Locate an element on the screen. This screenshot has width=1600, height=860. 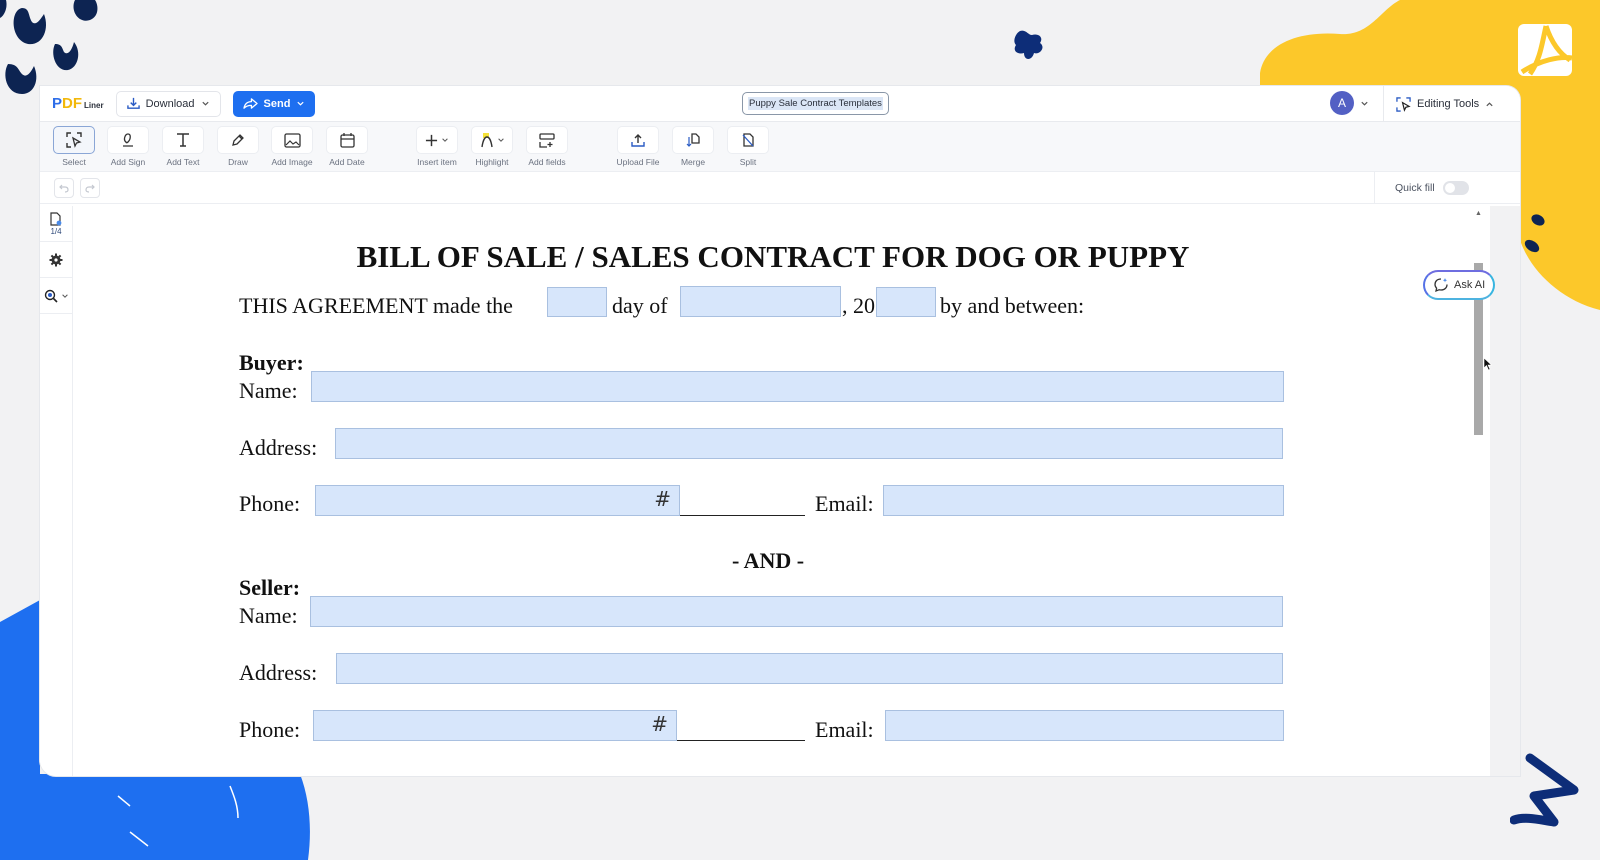
quick-fill-toggle is located at coordinates (1455, 188).